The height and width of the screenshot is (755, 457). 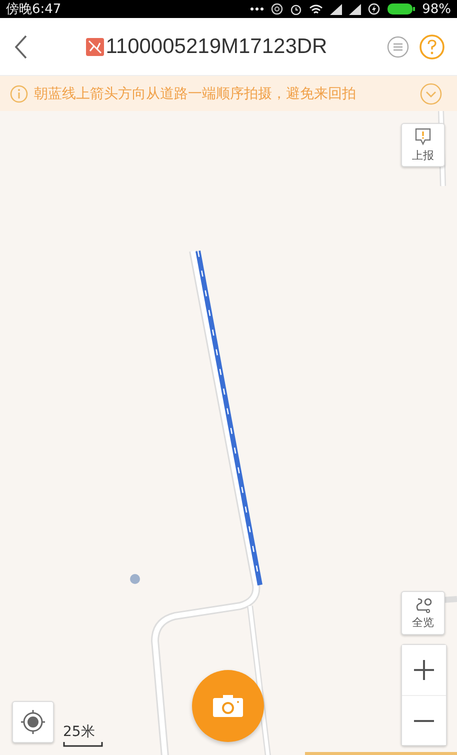 I want to click on battery-icon, so click(x=401, y=9).